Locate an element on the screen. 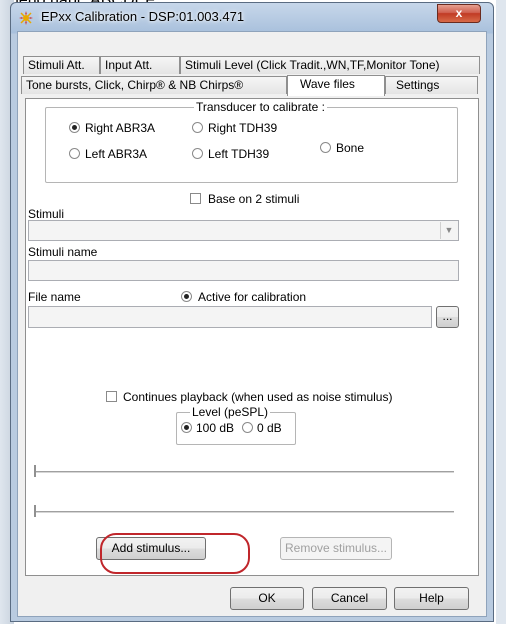  tab-input-att: Input Att. is located at coordinates (140, 65).